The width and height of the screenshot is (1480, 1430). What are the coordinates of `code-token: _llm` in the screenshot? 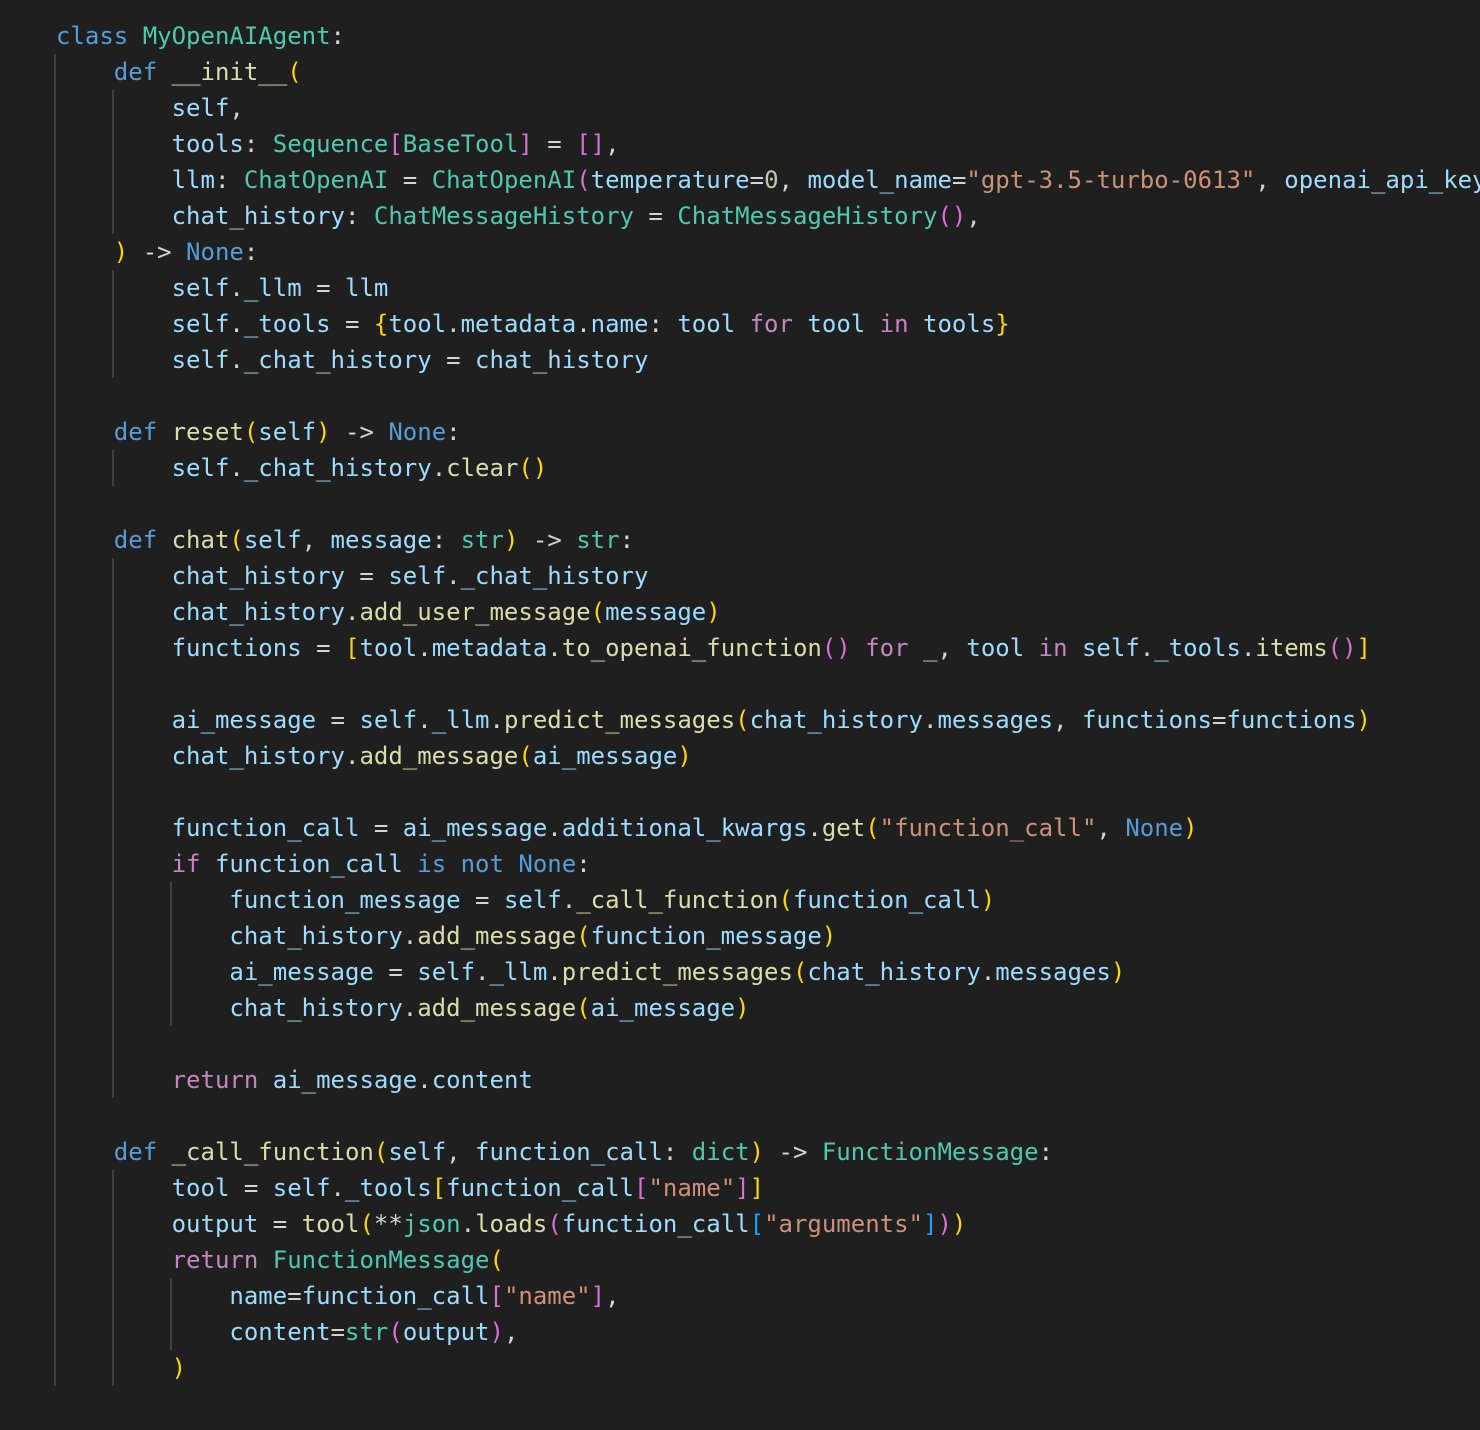 It's located at (272, 288).